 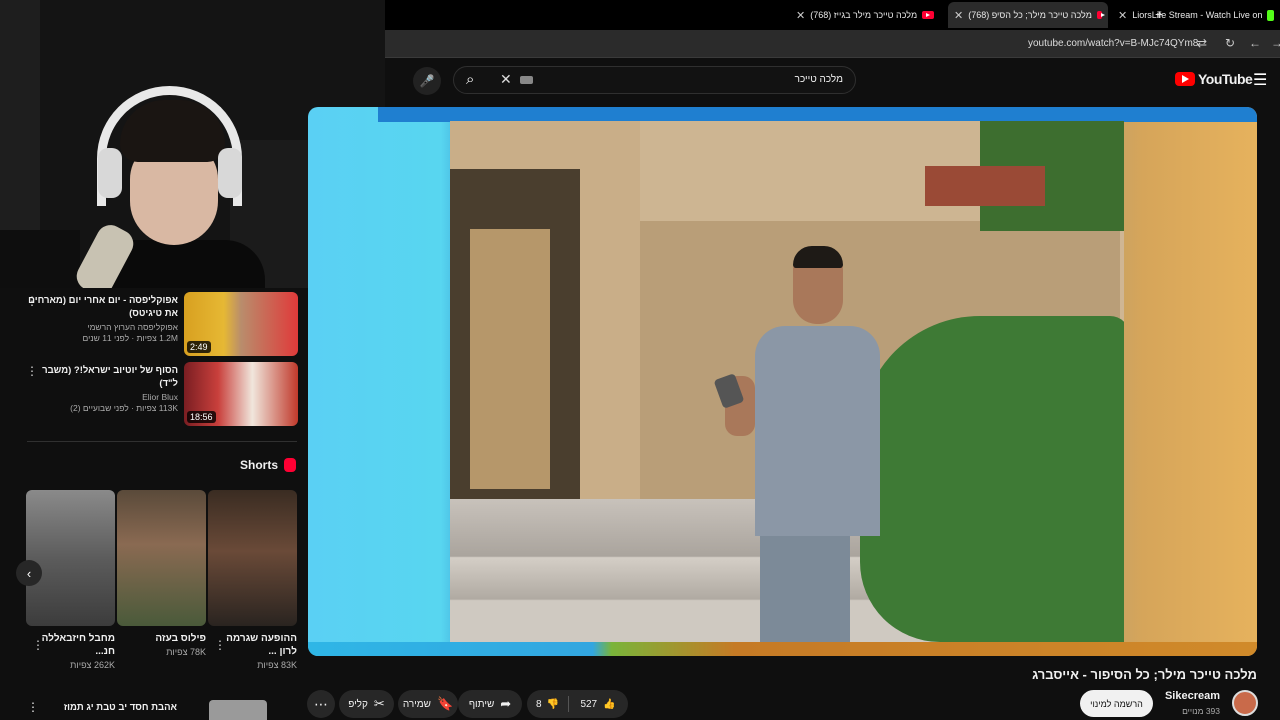 What do you see at coordinates (506, 703) in the screenshot?
I see `share-icon: ➦` at bounding box center [506, 703].